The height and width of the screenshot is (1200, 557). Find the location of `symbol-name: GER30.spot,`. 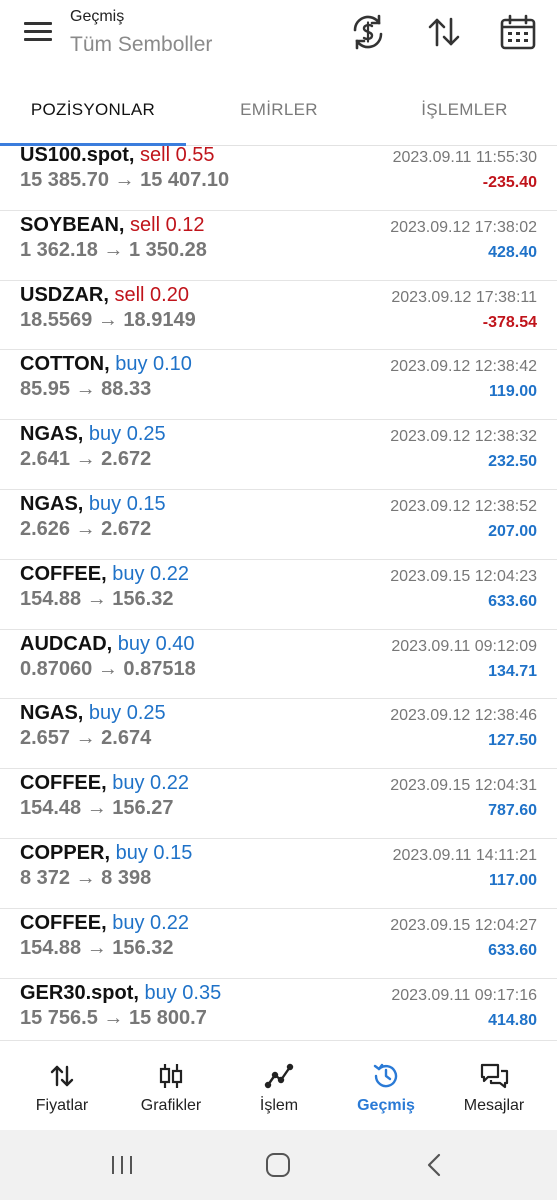

symbol-name: GER30.spot, is located at coordinates (79, 992).